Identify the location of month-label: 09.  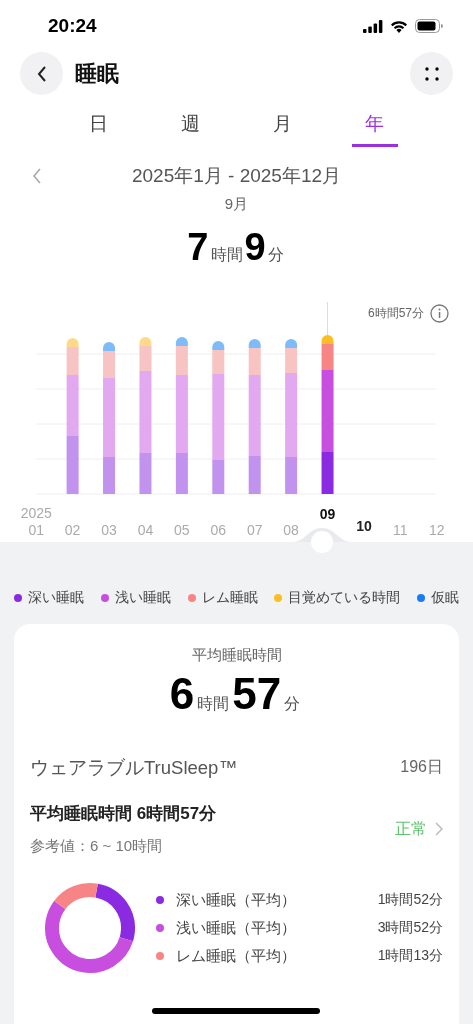
(327, 514).